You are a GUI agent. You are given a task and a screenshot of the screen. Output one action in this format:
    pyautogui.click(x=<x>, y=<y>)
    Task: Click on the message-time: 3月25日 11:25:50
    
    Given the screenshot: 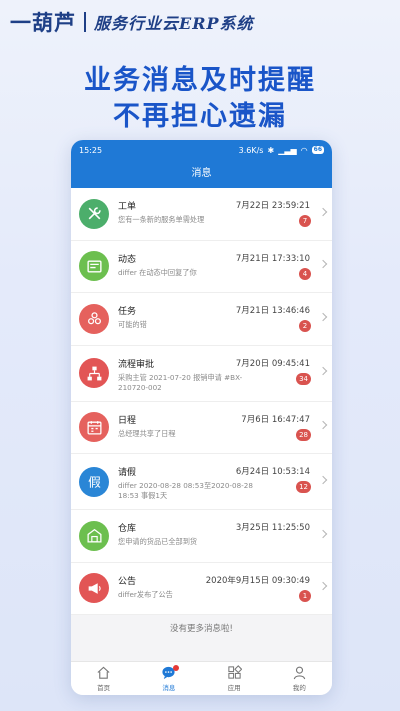 What is the action you would take?
    pyautogui.click(x=272, y=528)
    